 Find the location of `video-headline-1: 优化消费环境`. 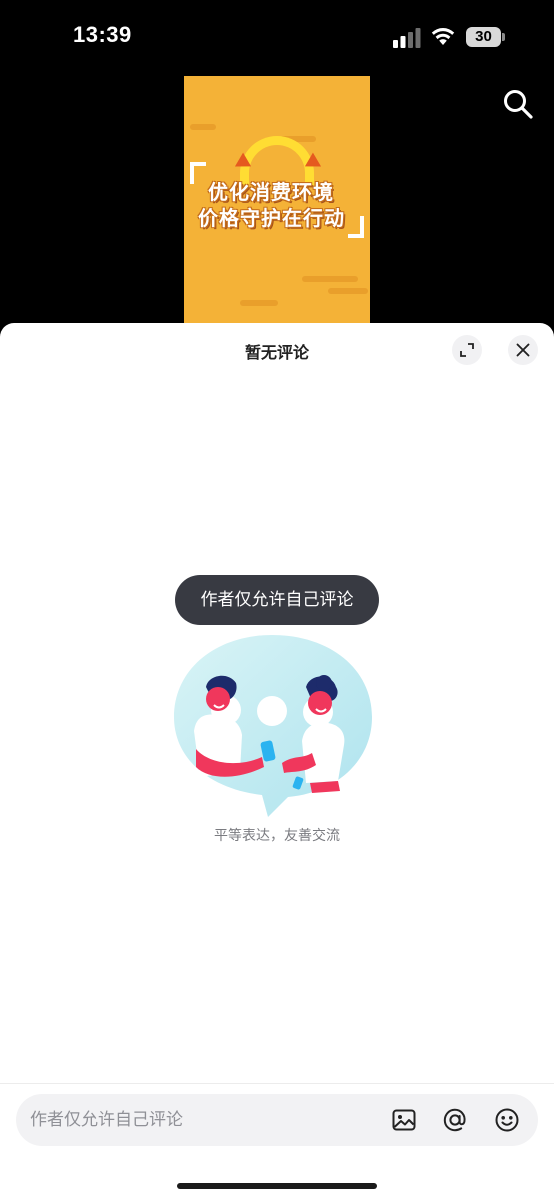

video-headline-1: 优化消费环境 is located at coordinates (271, 192).